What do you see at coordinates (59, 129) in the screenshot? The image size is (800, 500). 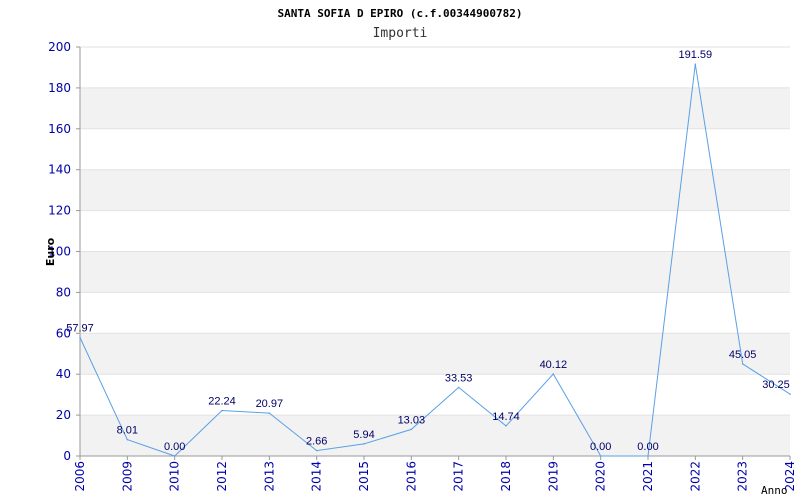 I see `y-tick-label: 160` at bounding box center [59, 129].